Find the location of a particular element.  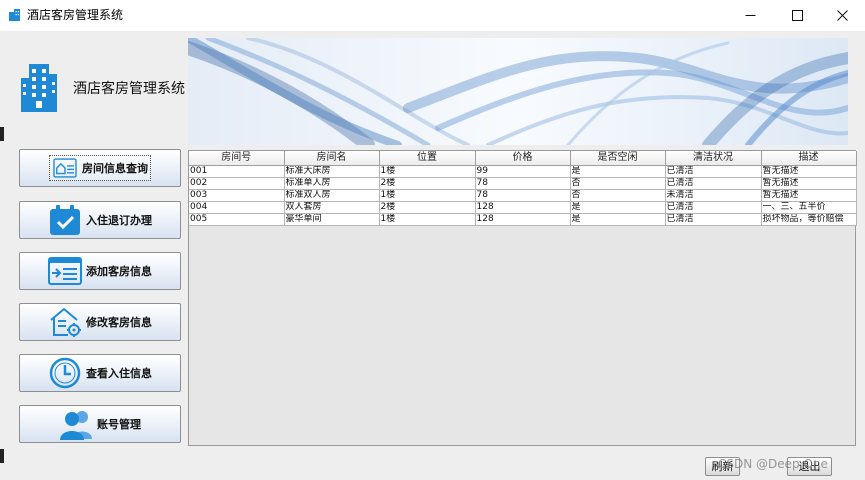

minimize-button is located at coordinates (750, 15).